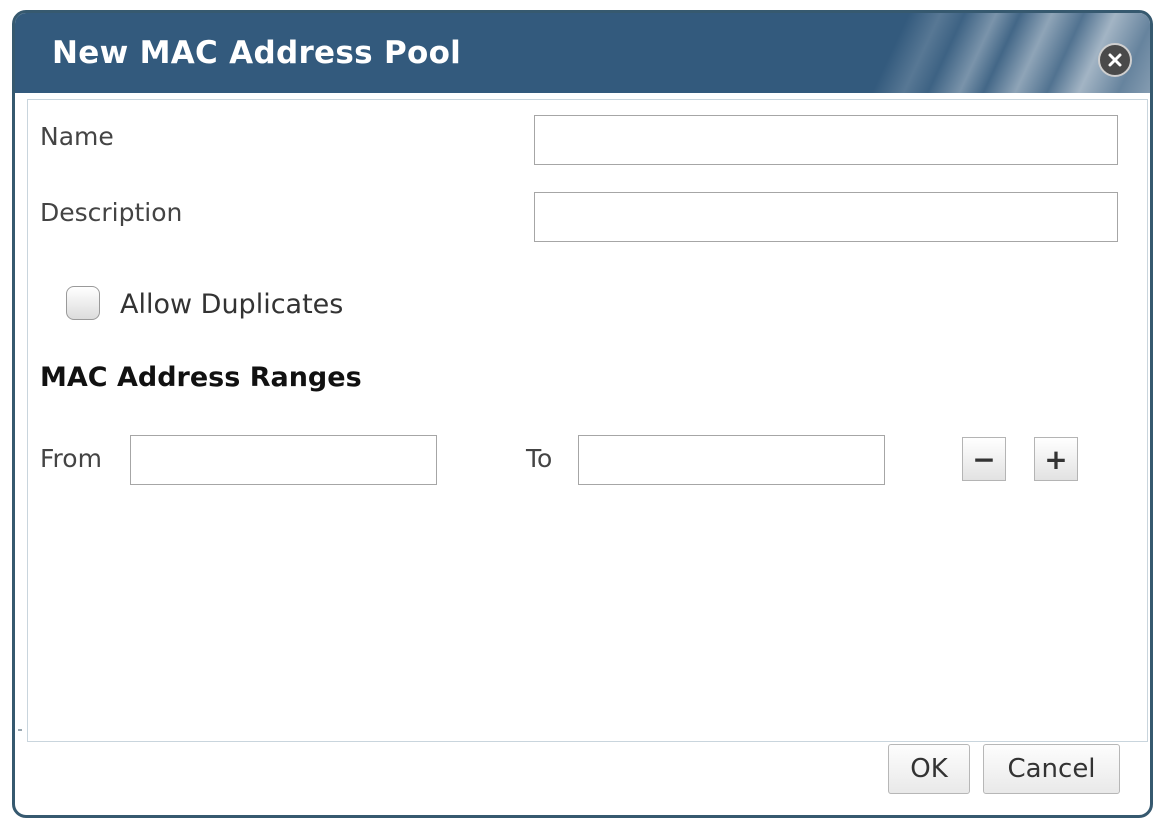 The image size is (1159, 823). What do you see at coordinates (201, 377) in the screenshot?
I see `mac-address-ranges-heading: MAC Address Ranges` at bounding box center [201, 377].